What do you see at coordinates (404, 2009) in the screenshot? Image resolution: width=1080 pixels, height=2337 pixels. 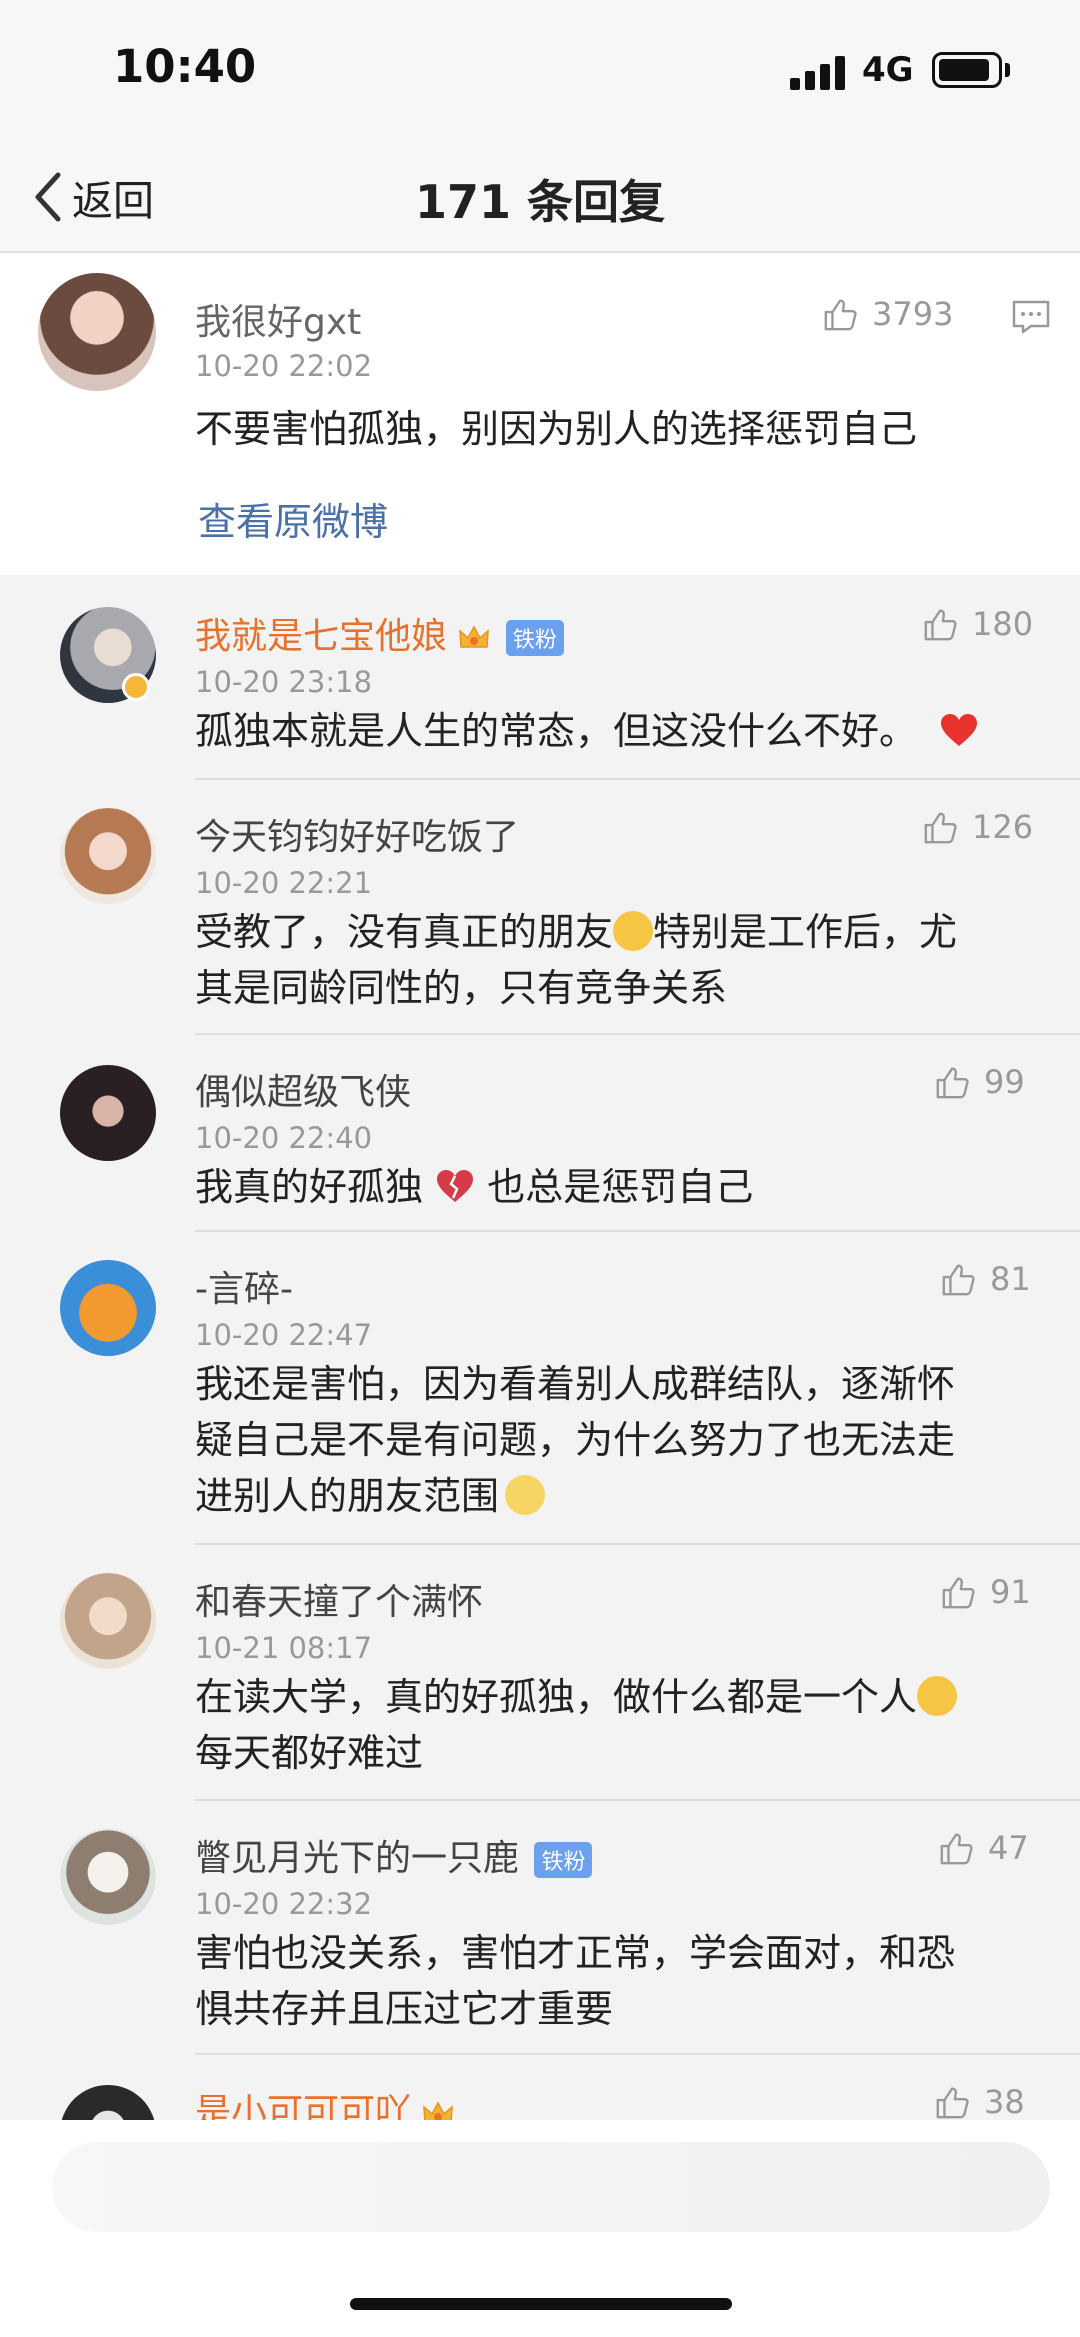 I see `reply-text: 惧共存并且压过它才重要` at bounding box center [404, 2009].